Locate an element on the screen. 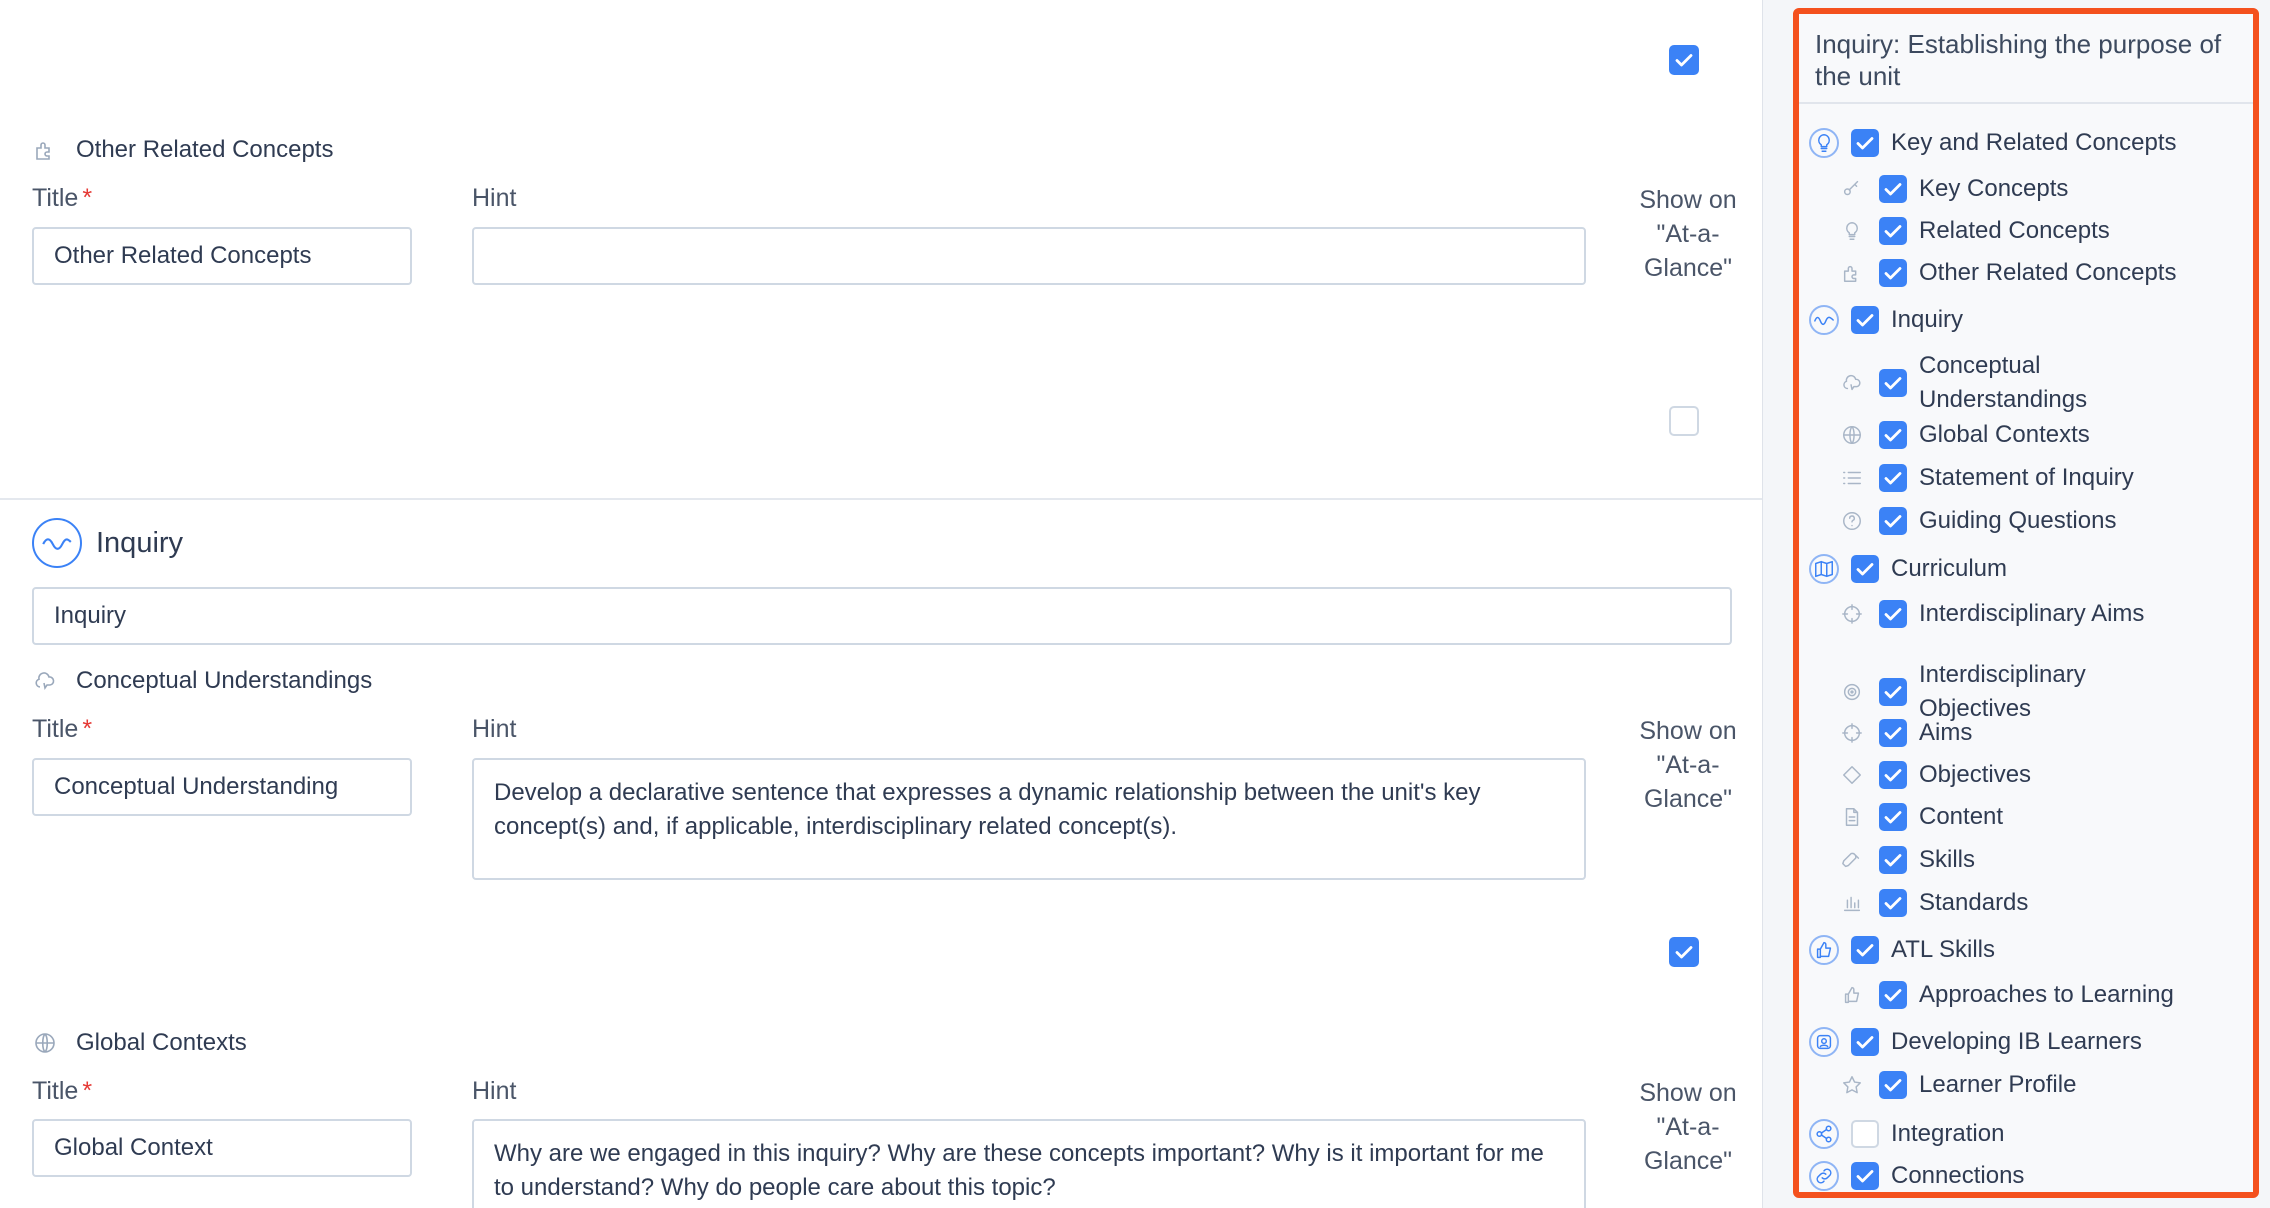 The height and width of the screenshot is (1208, 2270). outline-item-label: Integration is located at coordinates (1948, 1133).